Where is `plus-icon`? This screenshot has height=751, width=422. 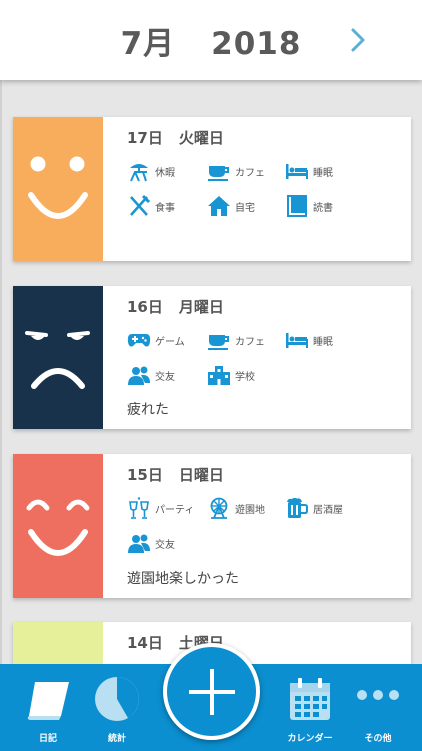 plus-icon is located at coordinates (212, 692).